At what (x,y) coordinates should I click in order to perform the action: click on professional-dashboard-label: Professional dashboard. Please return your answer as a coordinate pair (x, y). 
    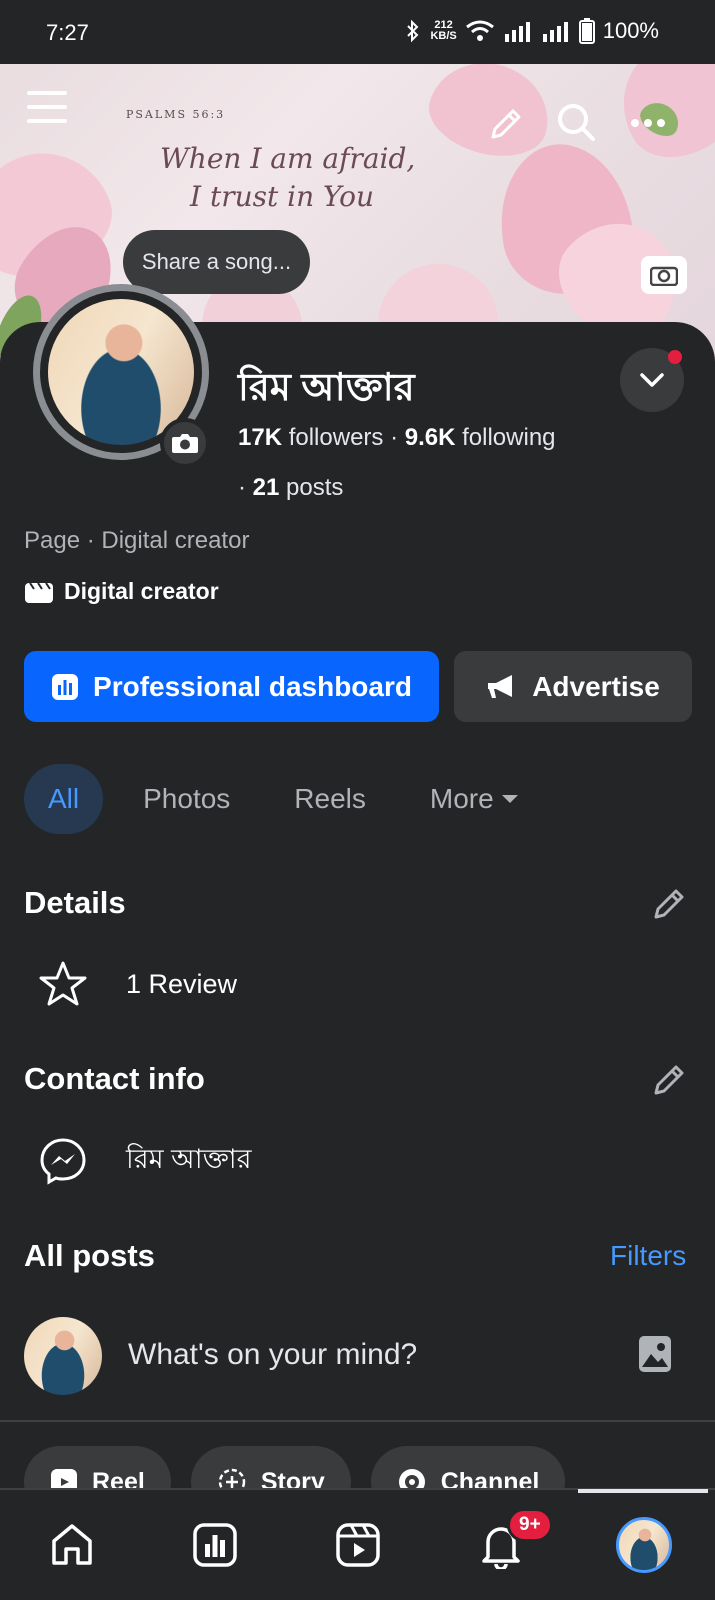
    Looking at the image, I should click on (252, 686).